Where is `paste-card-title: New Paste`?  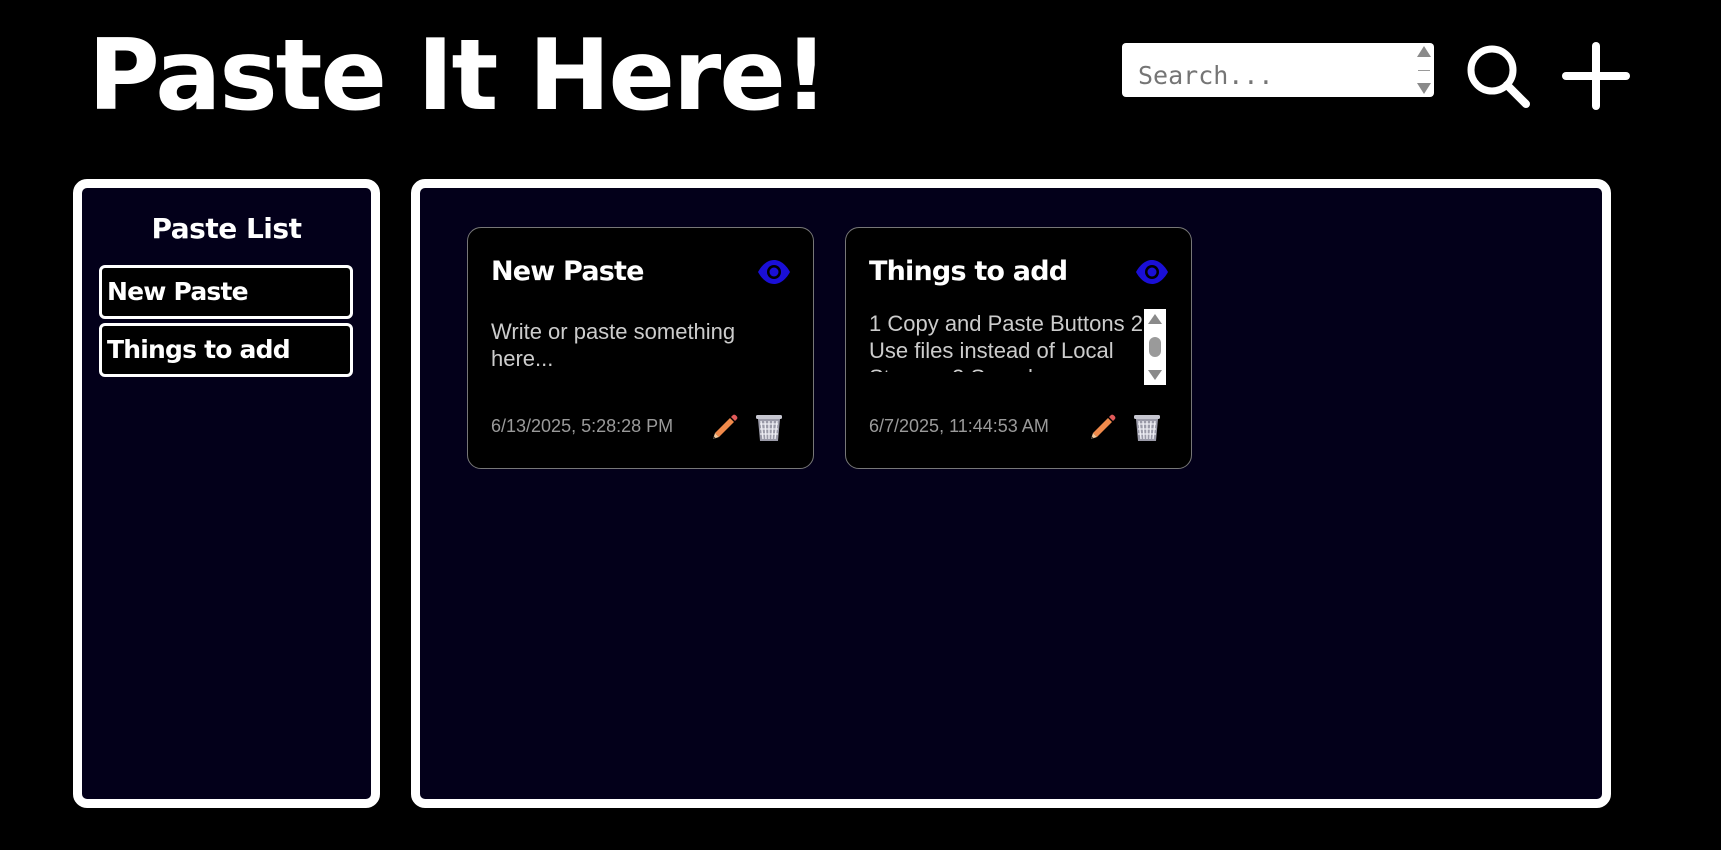 paste-card-title: New Paste is located at coordinates (567, 271).